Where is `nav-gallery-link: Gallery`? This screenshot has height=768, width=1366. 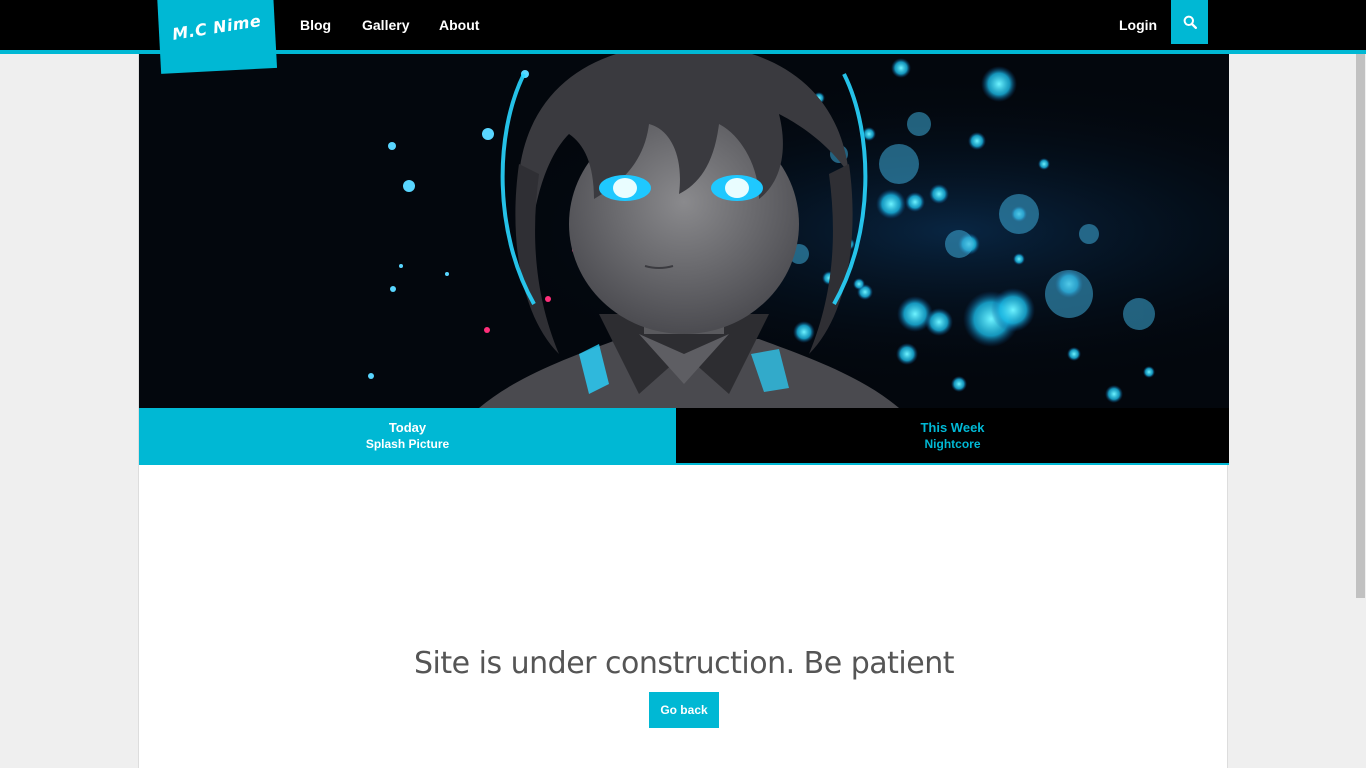
nav-gallery-link: Gallery is located at coordinates (385, 25).